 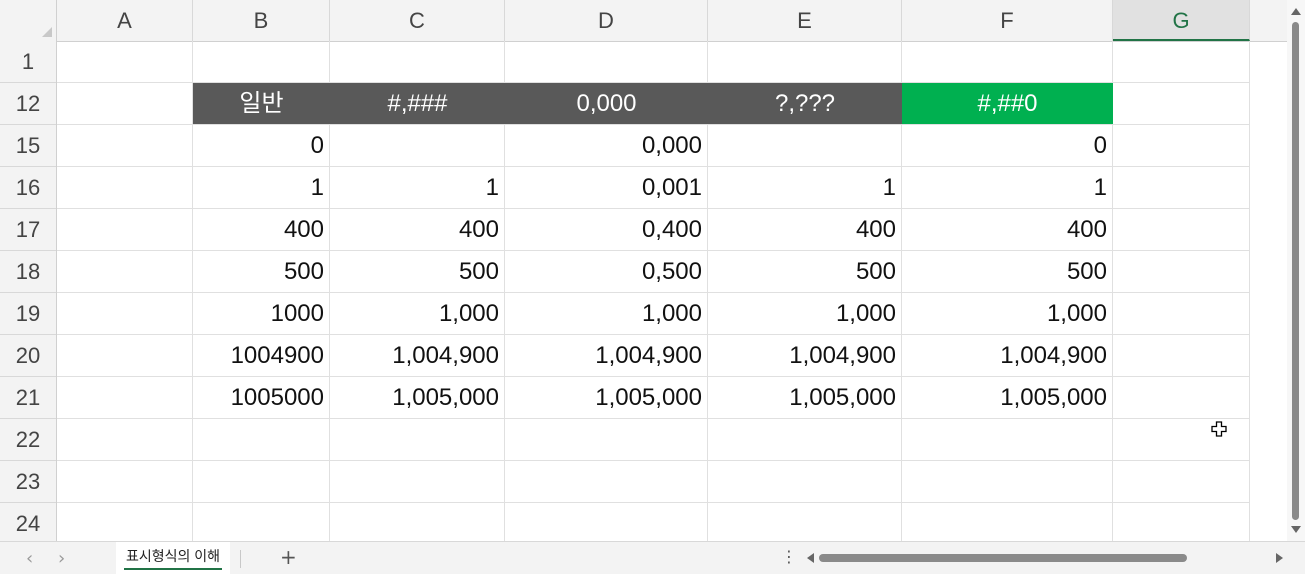 What do you see at coordinates (1279, 558) in the screenshot?
I see `scroll-right-icon` at bounding box center [1279, 558].